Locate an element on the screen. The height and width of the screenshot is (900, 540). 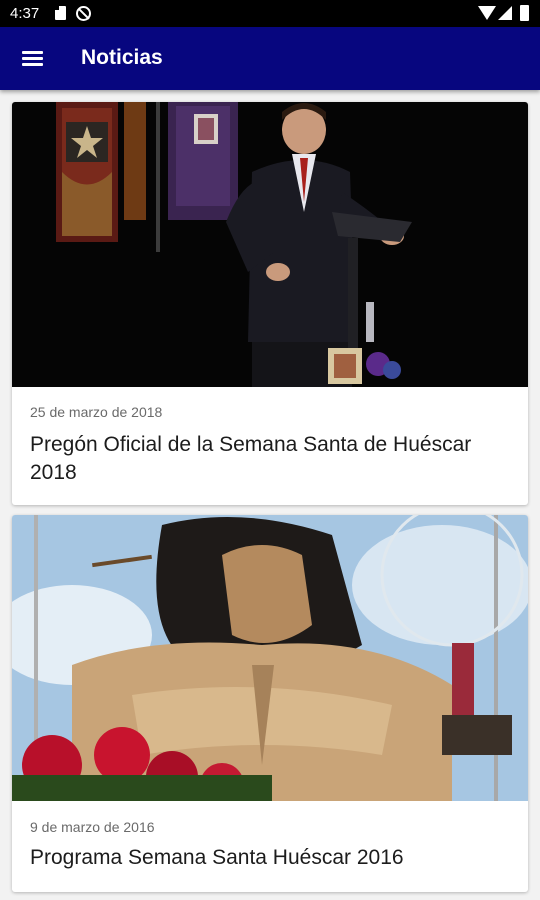
sd-card-icon is located at coordinates (60, 13).